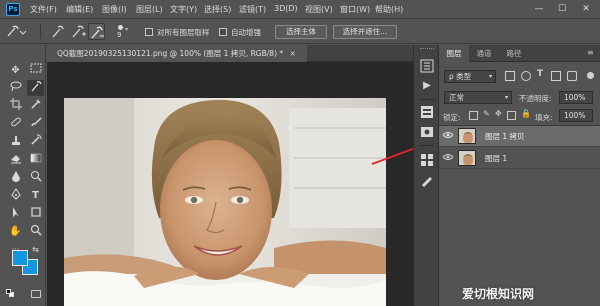 Image resolution: width=600 pixels, height=306 pixels. What do you see at coordinates (15, 106) in the screenshot?
I see `crop-tool-icon` at bounding box center [15, 106].